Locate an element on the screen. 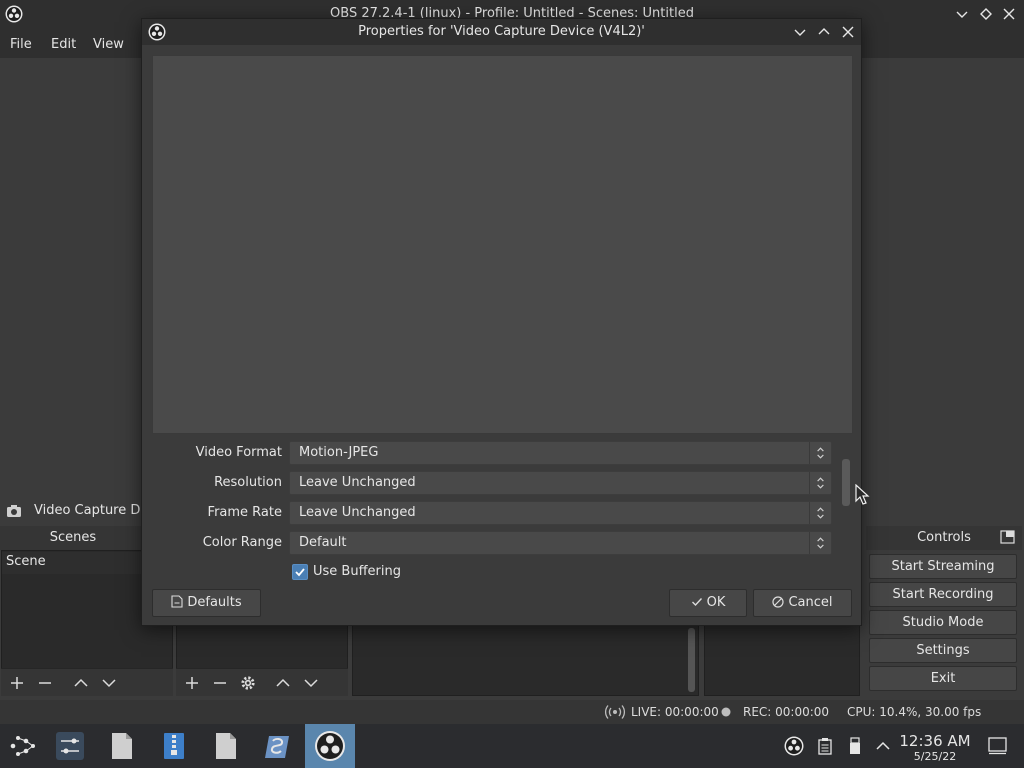  ok-button: OK is located at coordinates (708, 603).